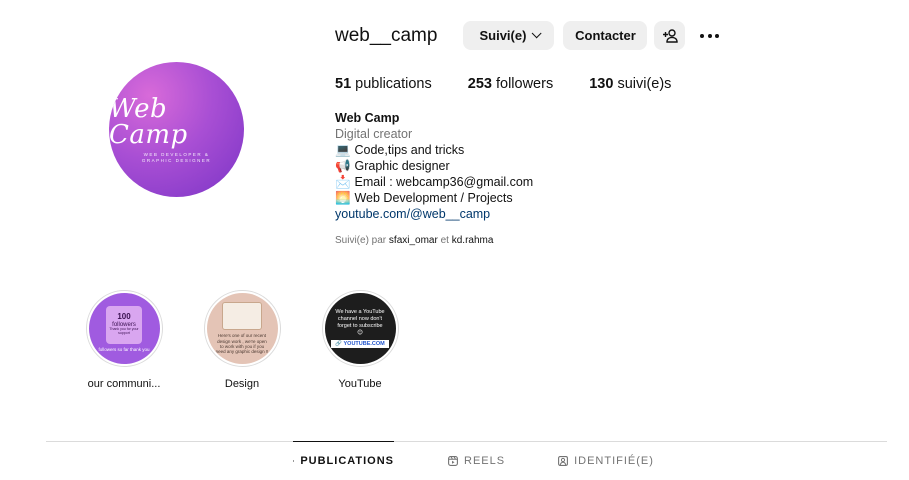 This screenshot has width=909, height=480. I want to click on highlight-label: Design, so click(242, 384).